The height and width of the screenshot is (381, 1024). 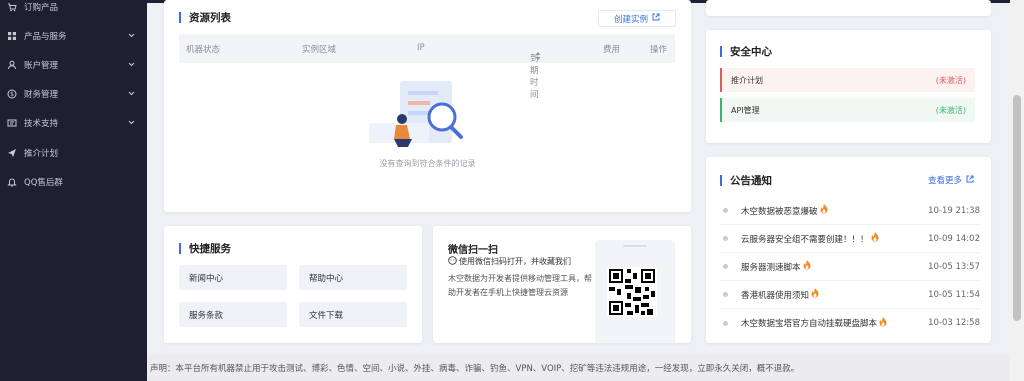 I want to click on notice-item-date: 10-05 13:57, so click(x=954, y=266).